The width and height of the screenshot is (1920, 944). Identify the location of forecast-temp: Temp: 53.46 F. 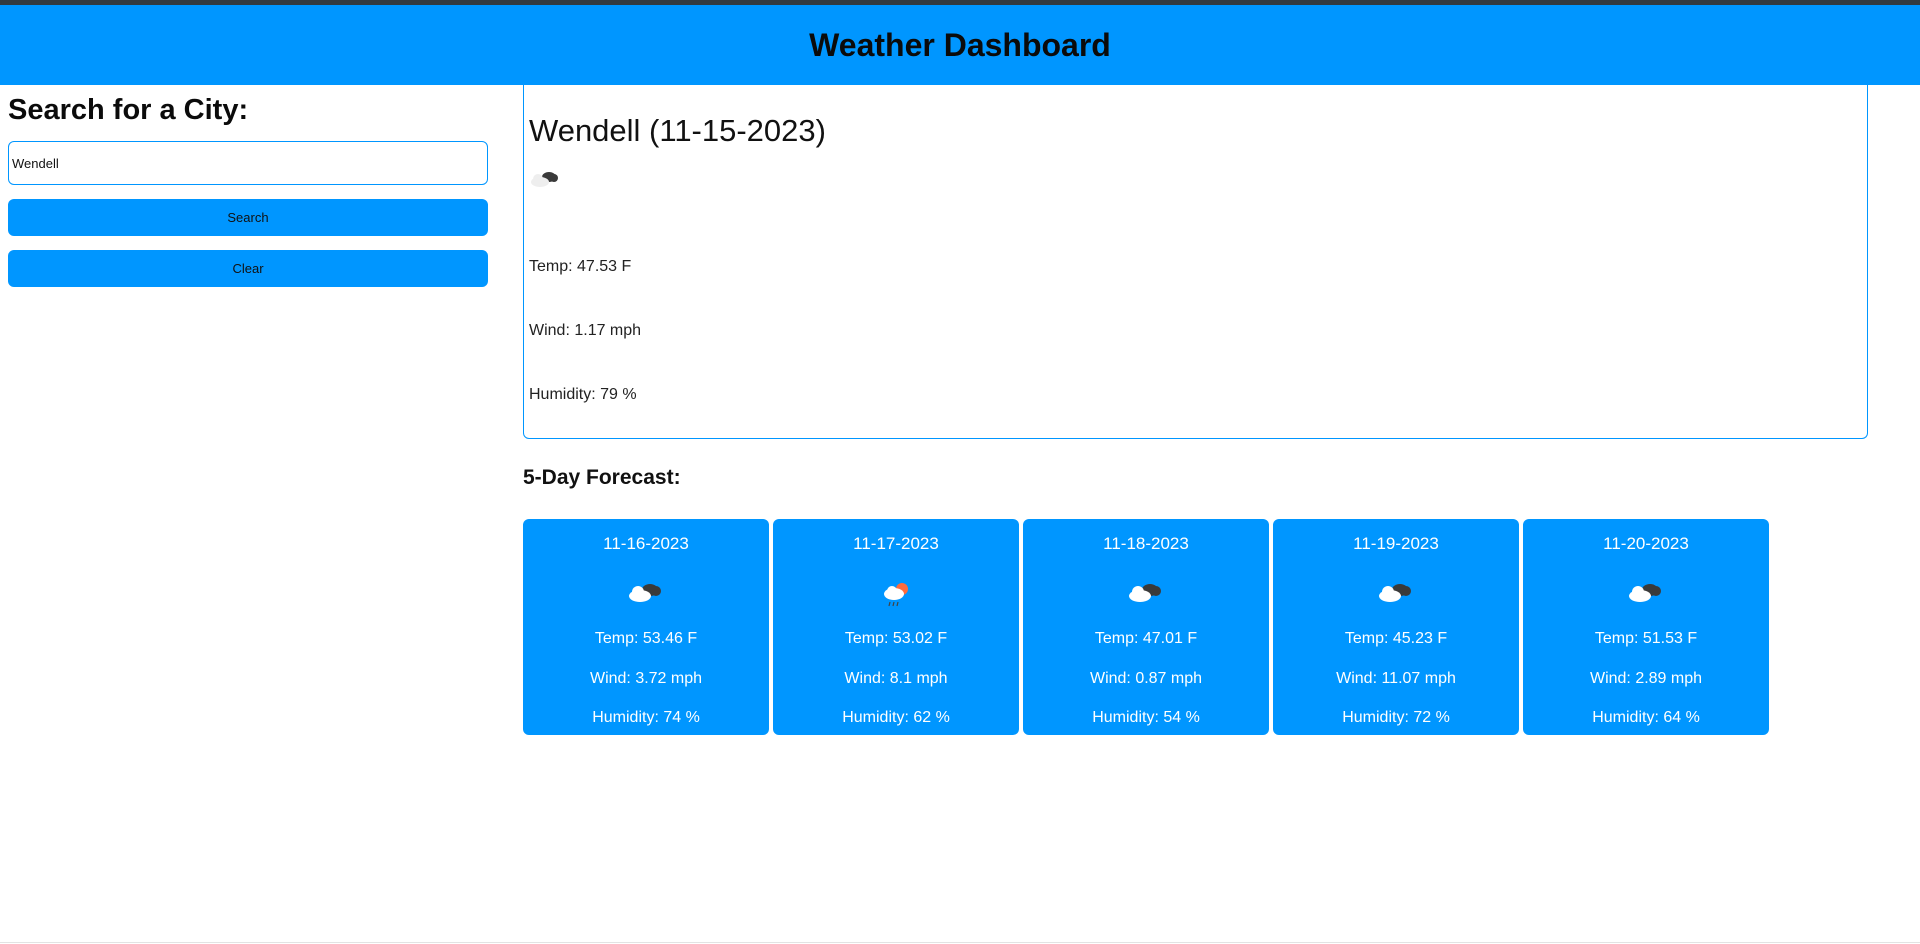
(646, 638).